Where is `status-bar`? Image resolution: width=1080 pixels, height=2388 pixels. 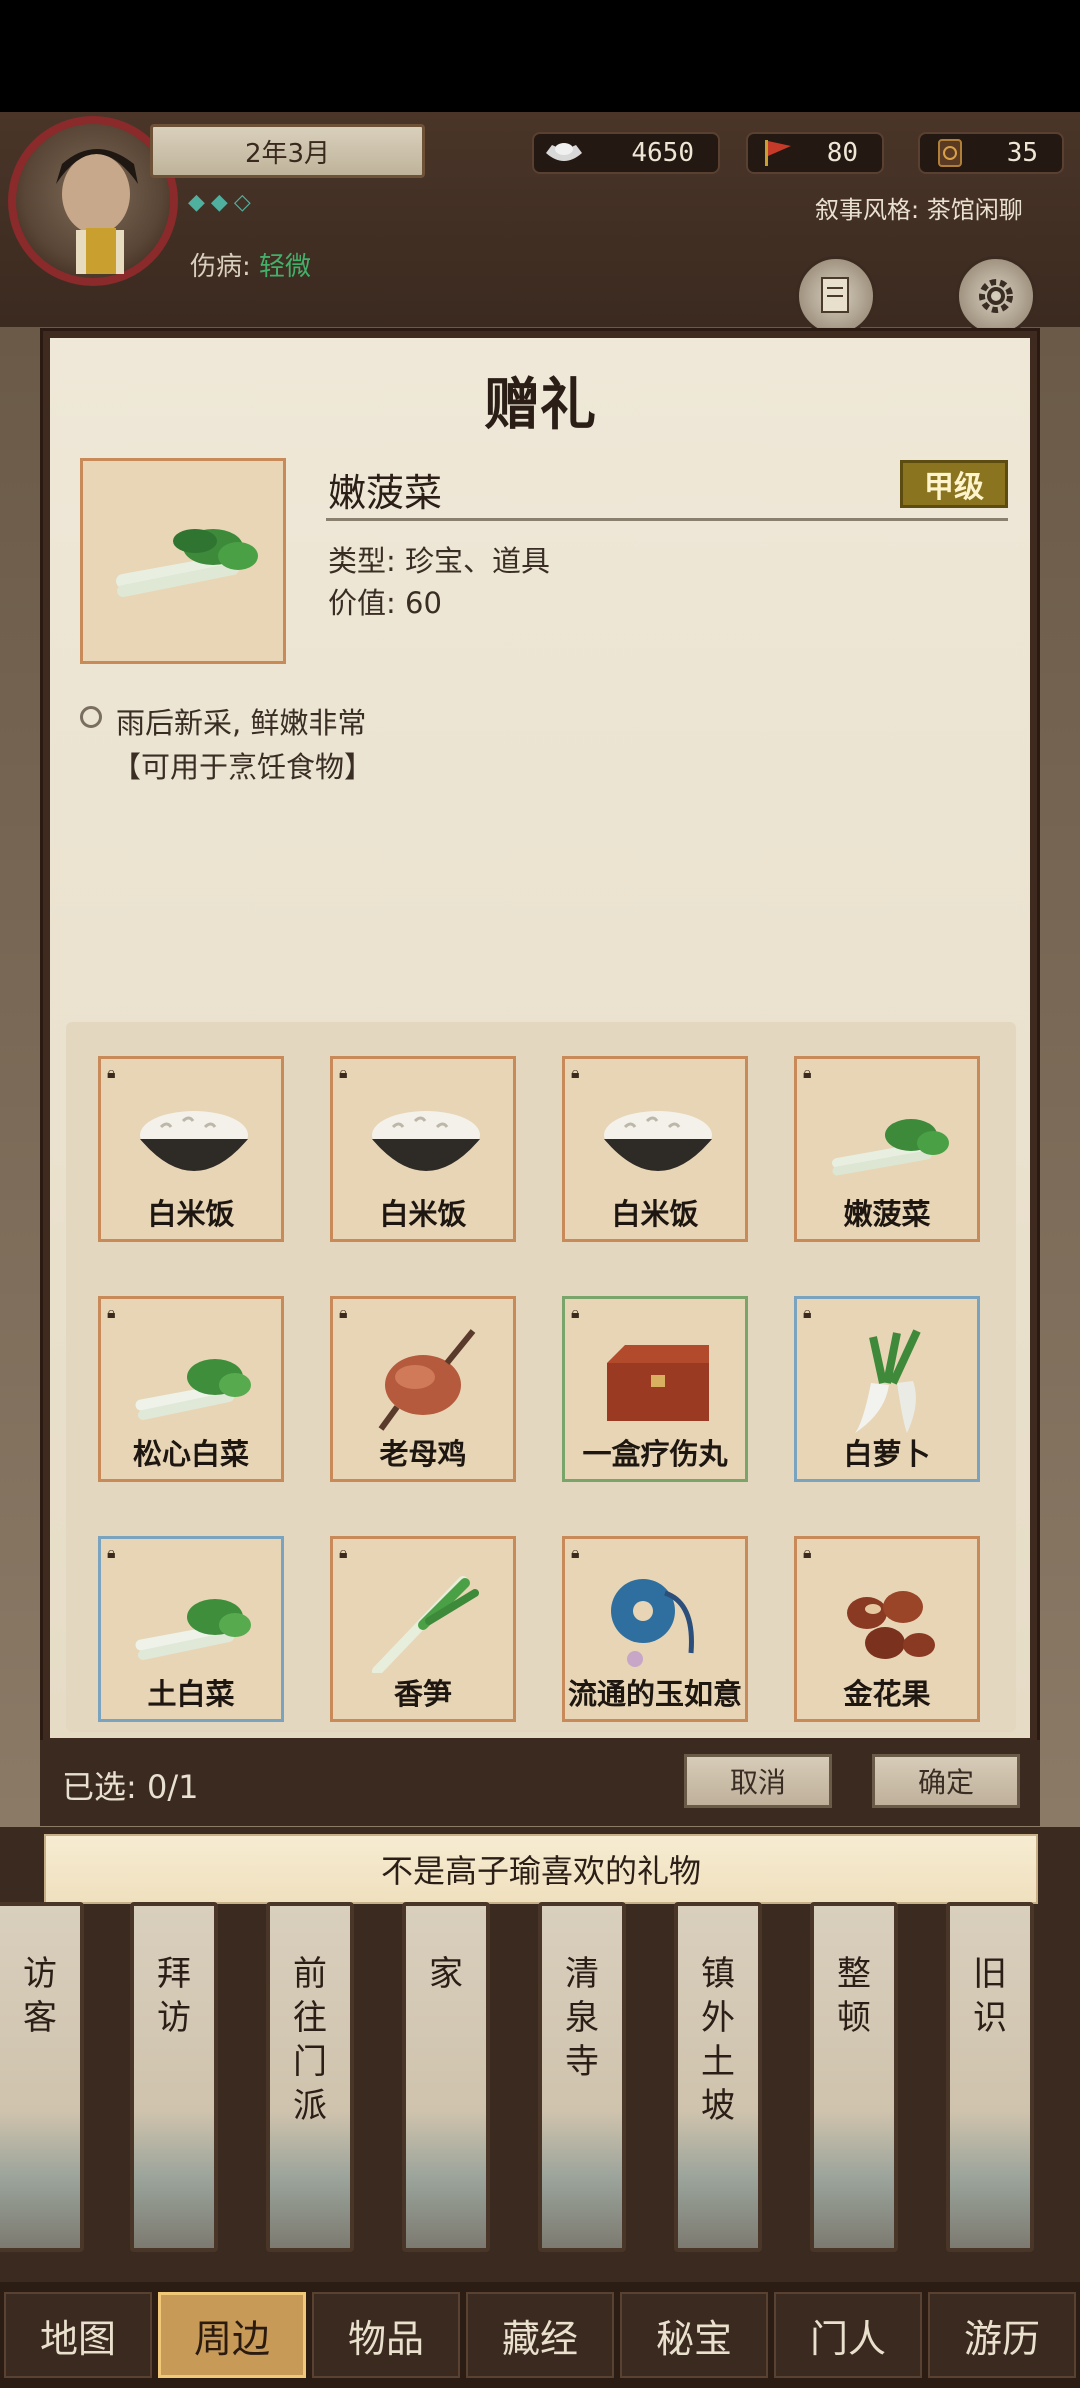
status-bar is located at coordinates (540, 56).